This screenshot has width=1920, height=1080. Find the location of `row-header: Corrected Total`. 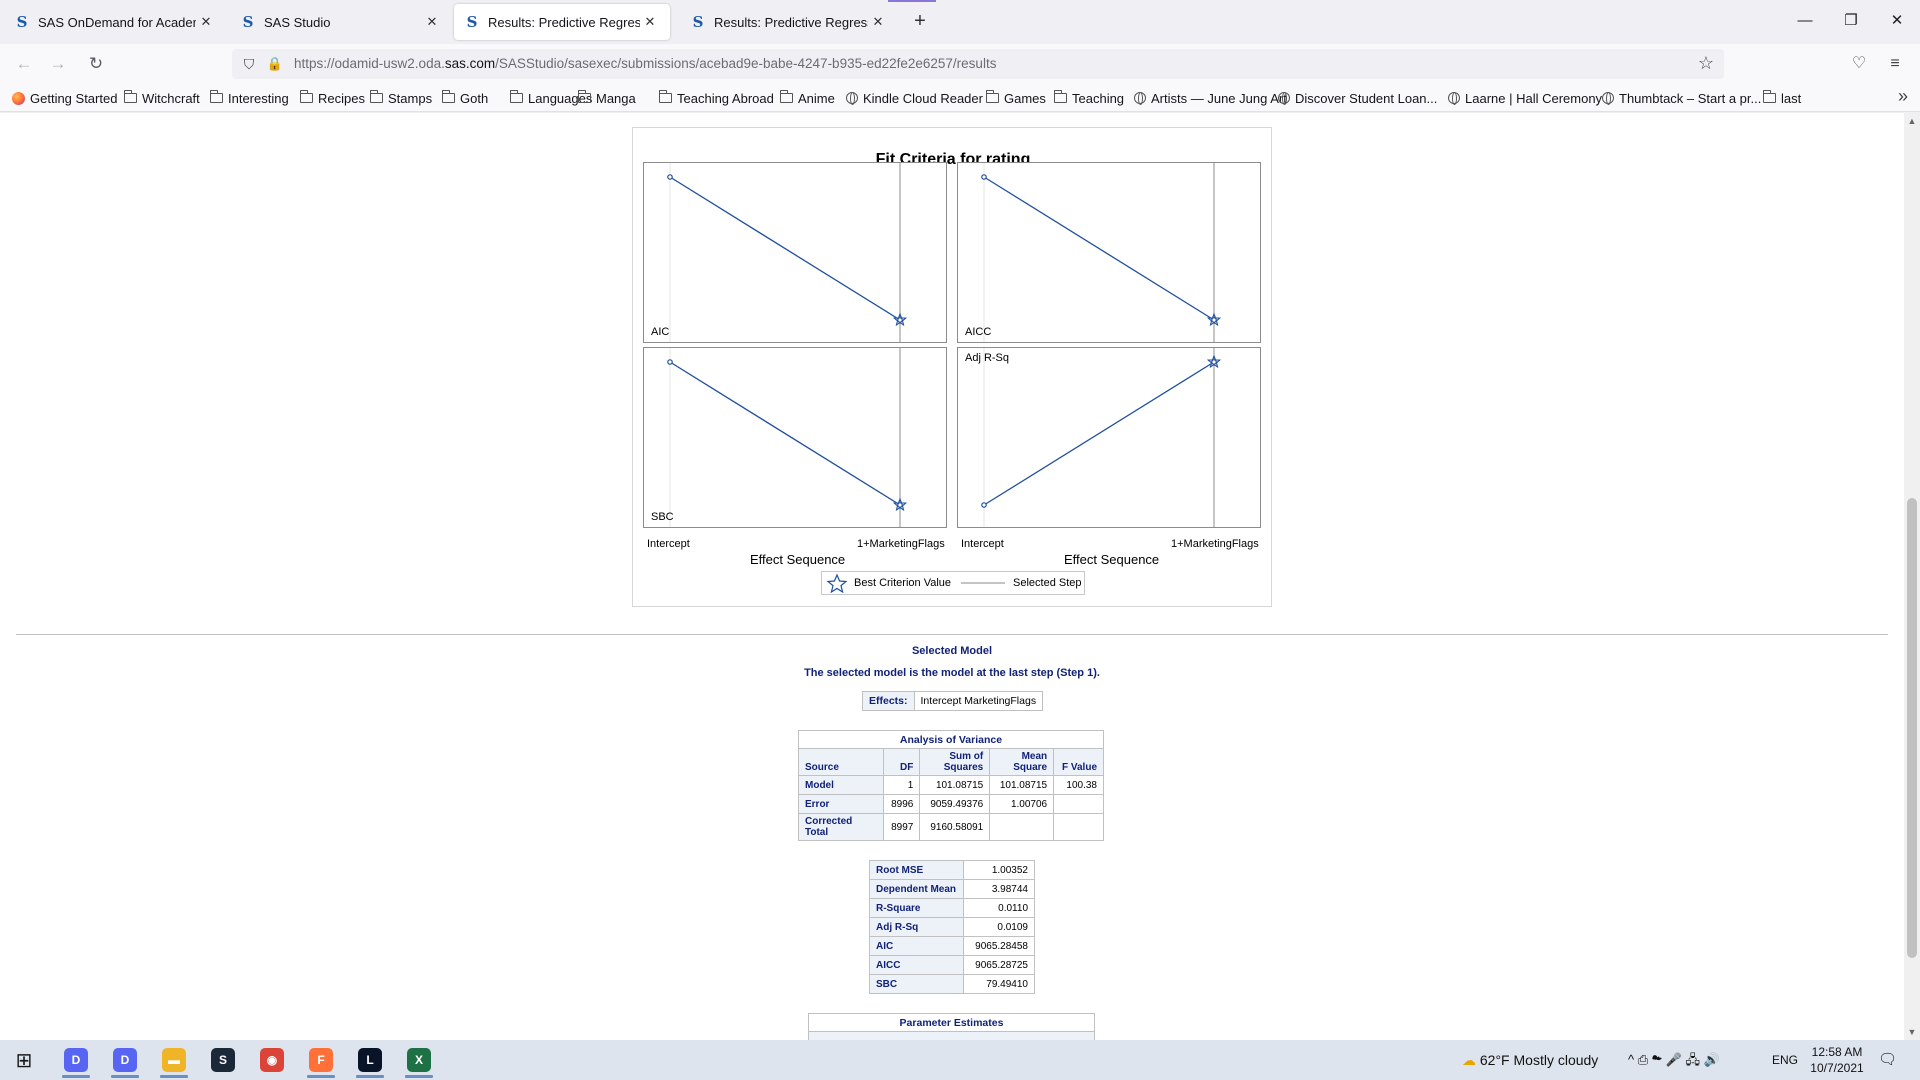

row-header: Corrected Total is located at coordinates (841, 827).